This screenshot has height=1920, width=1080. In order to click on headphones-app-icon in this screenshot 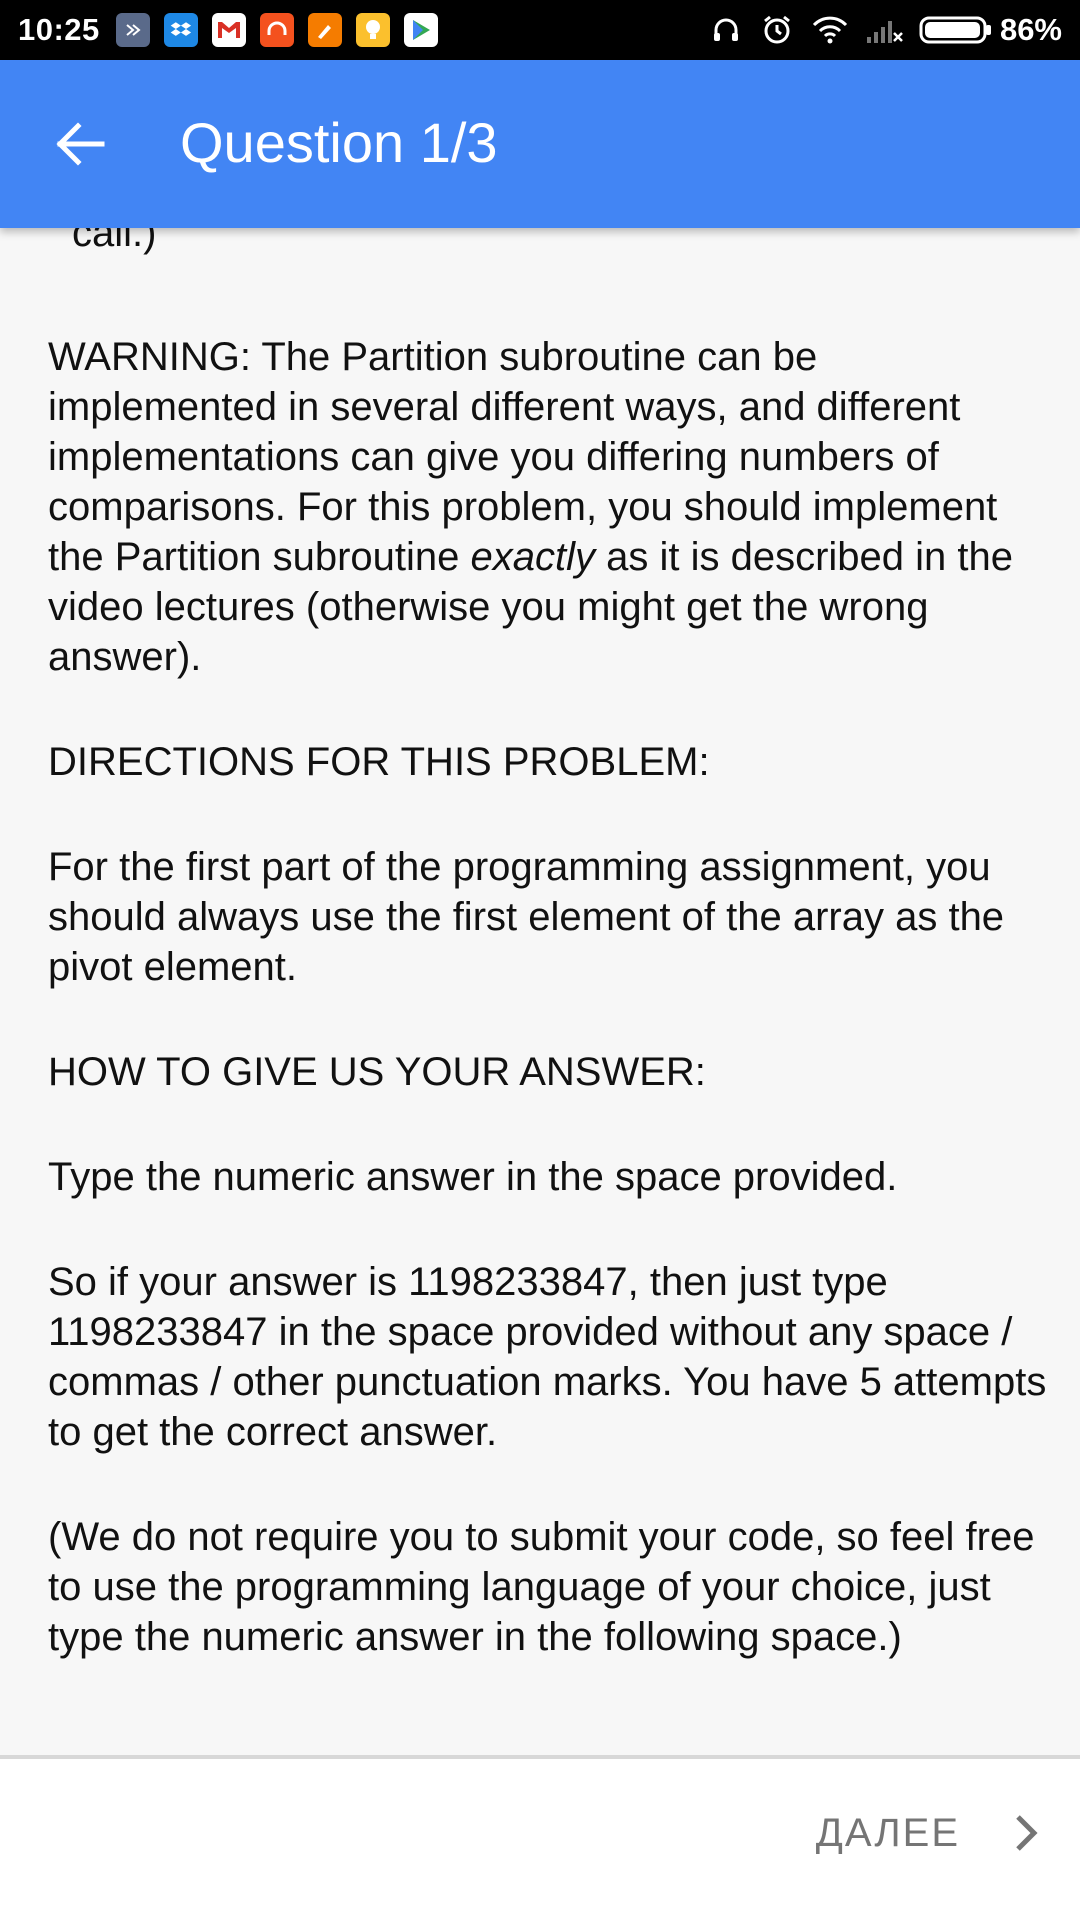, I will do `click(277, 30)`.